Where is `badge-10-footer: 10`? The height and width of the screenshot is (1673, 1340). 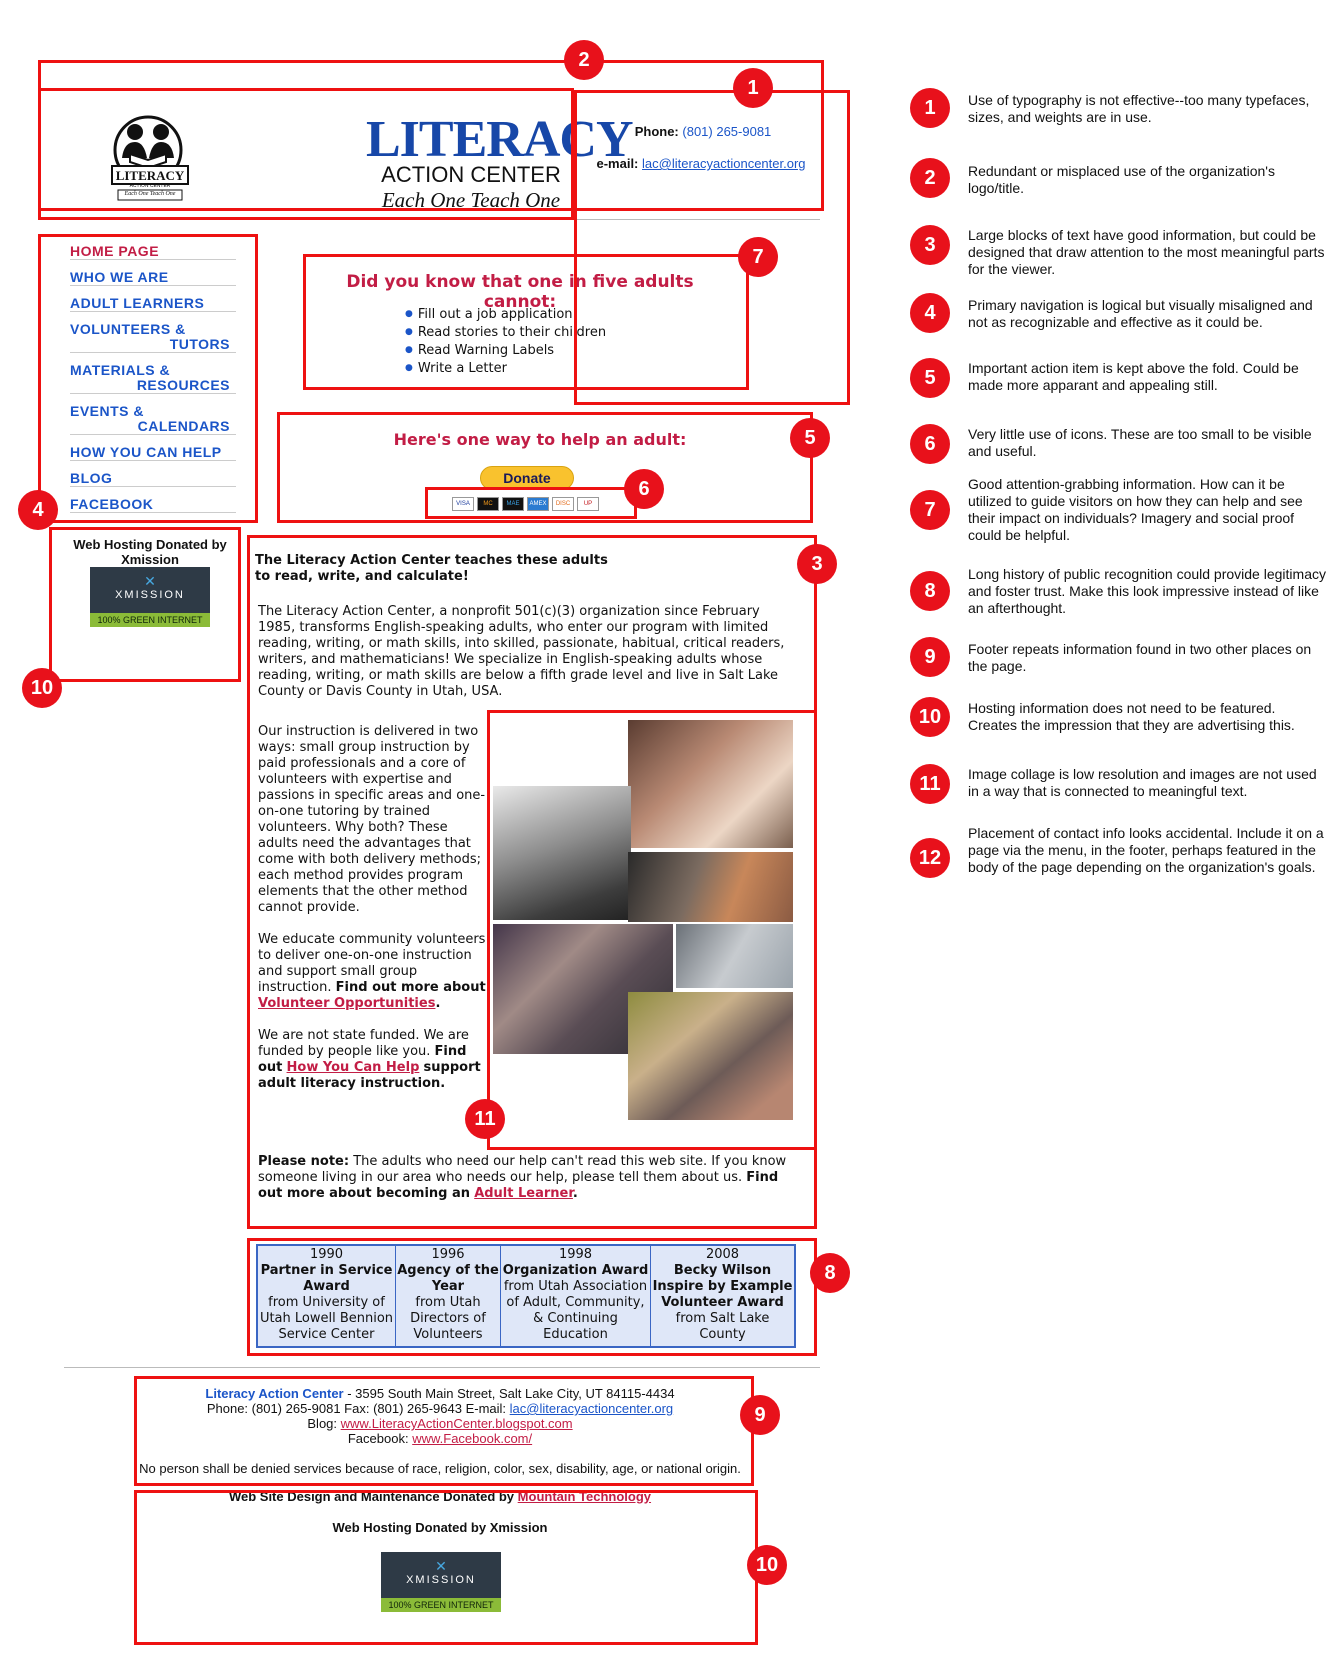
badge-10-footer: 10 is located at coordinates (767, 1565).